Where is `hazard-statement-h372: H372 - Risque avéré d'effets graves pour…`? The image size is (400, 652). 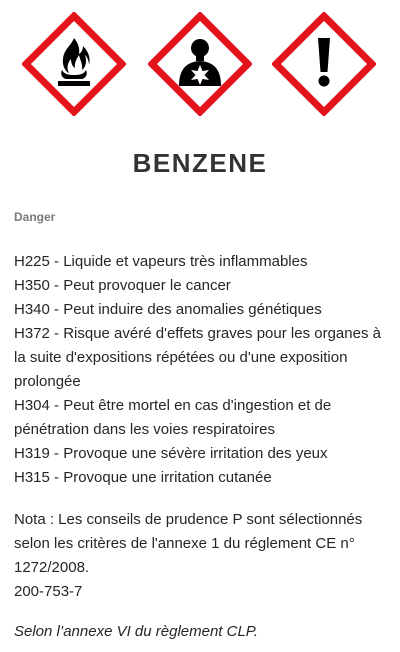
hazard-statement-h372: H372 - Risque avéré d'effets graves pour… is located at coordinates (197, 357).